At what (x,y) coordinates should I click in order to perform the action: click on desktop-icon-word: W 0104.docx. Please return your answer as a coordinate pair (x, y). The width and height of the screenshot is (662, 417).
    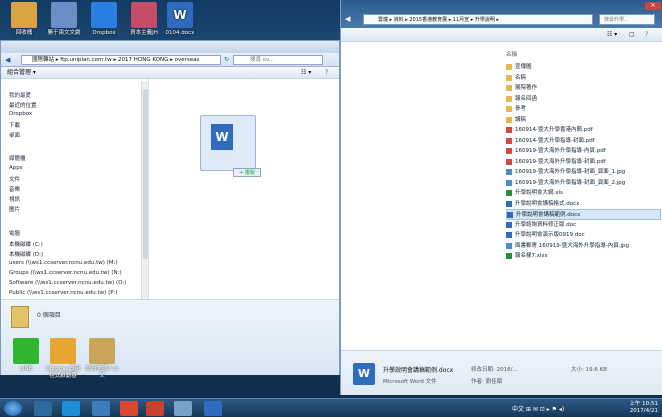
    Looking at the image, I should click on (180, 19).